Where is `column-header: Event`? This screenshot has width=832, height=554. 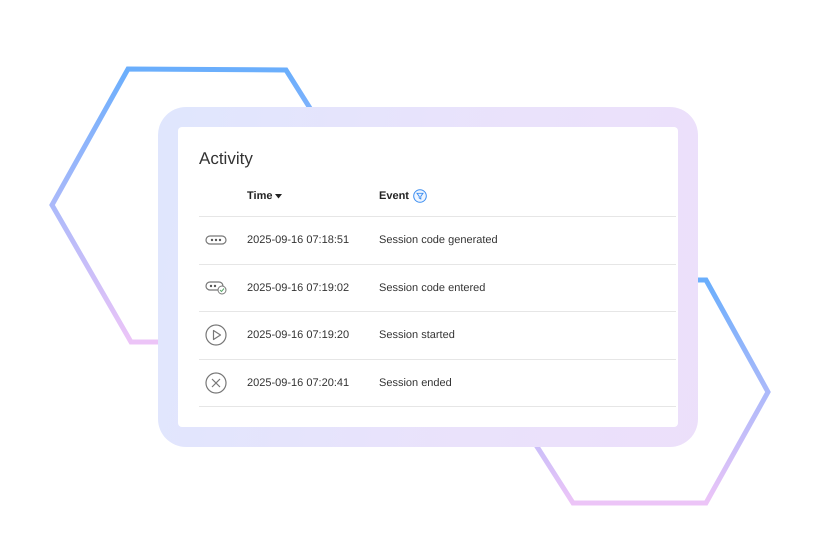
column-header: Event is located at coordinates (403, 196).